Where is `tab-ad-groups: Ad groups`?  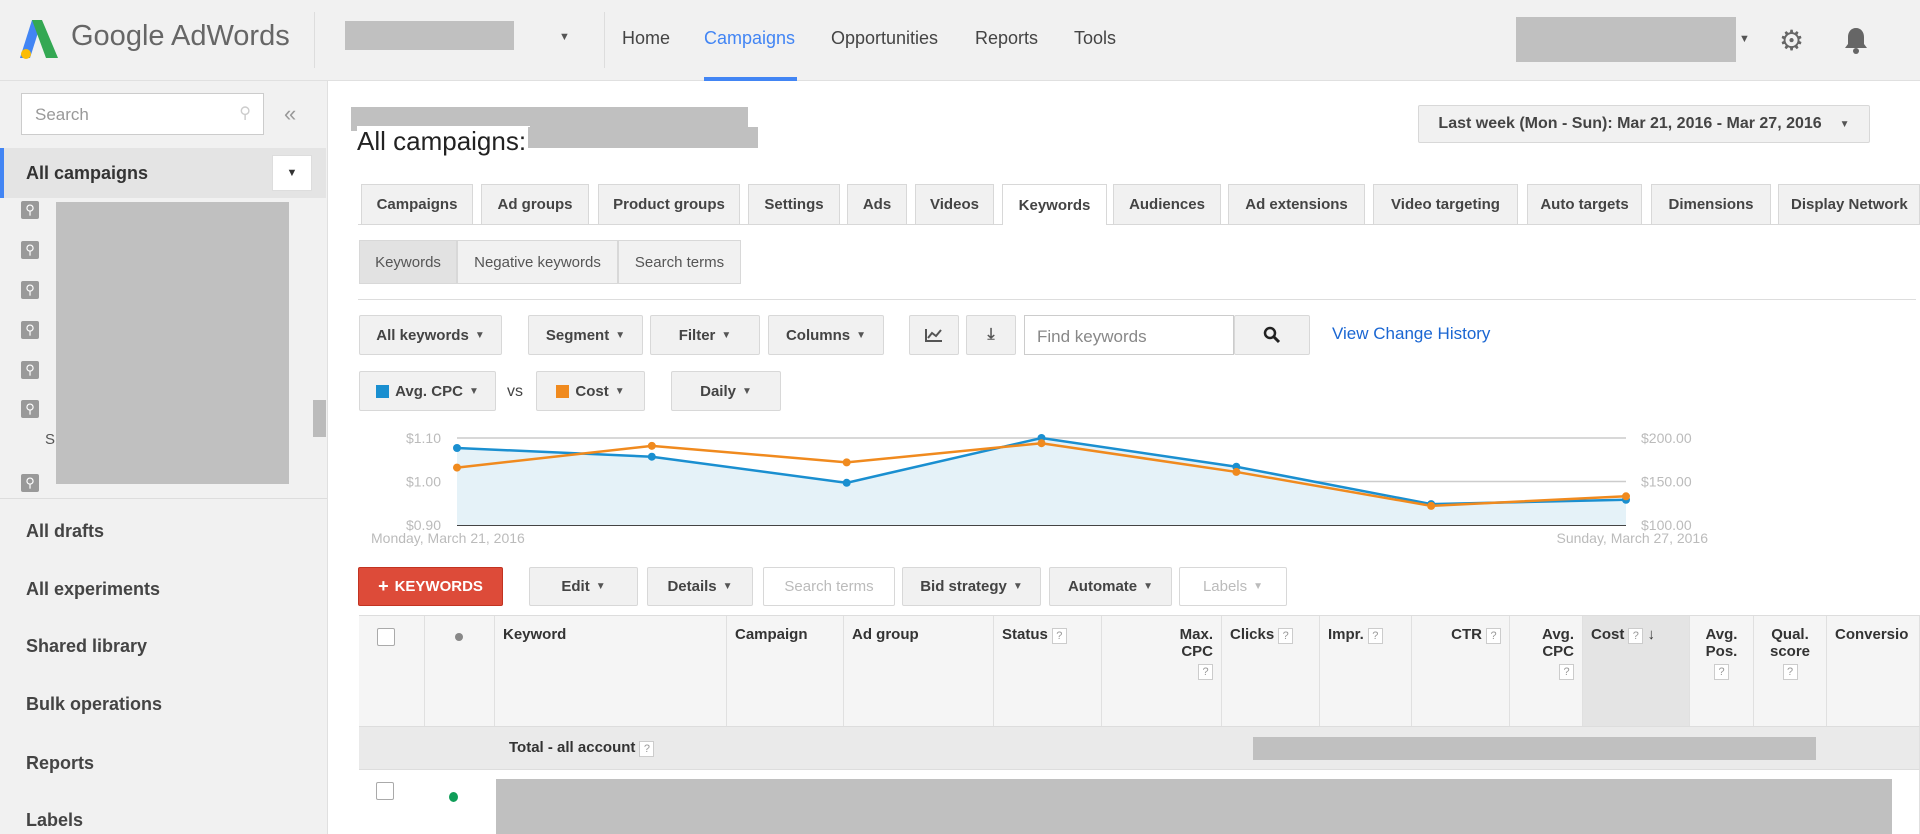 tab-ad-groups: Ad groups is located at coordinates (535, 204).